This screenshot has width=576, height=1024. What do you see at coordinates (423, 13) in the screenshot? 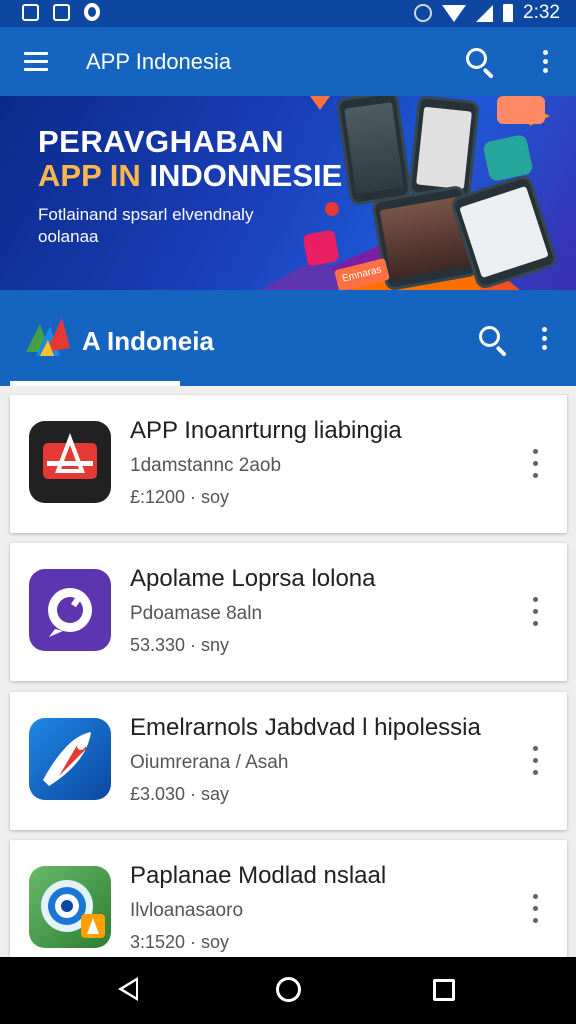
I see `alarm-icon` at bounding box center [423, 13].